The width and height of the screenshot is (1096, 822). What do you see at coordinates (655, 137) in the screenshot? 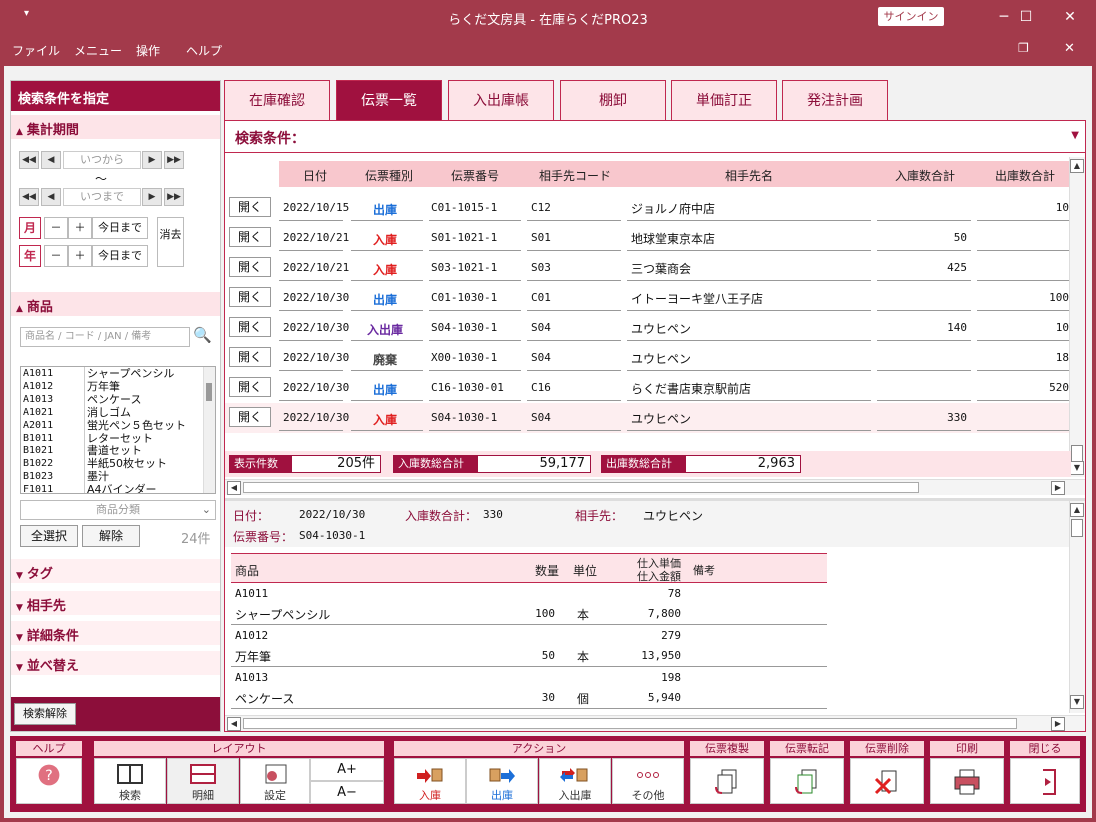
I see `search-condition-bar: 検索条件： ▼` at bounding box center [655, 137].